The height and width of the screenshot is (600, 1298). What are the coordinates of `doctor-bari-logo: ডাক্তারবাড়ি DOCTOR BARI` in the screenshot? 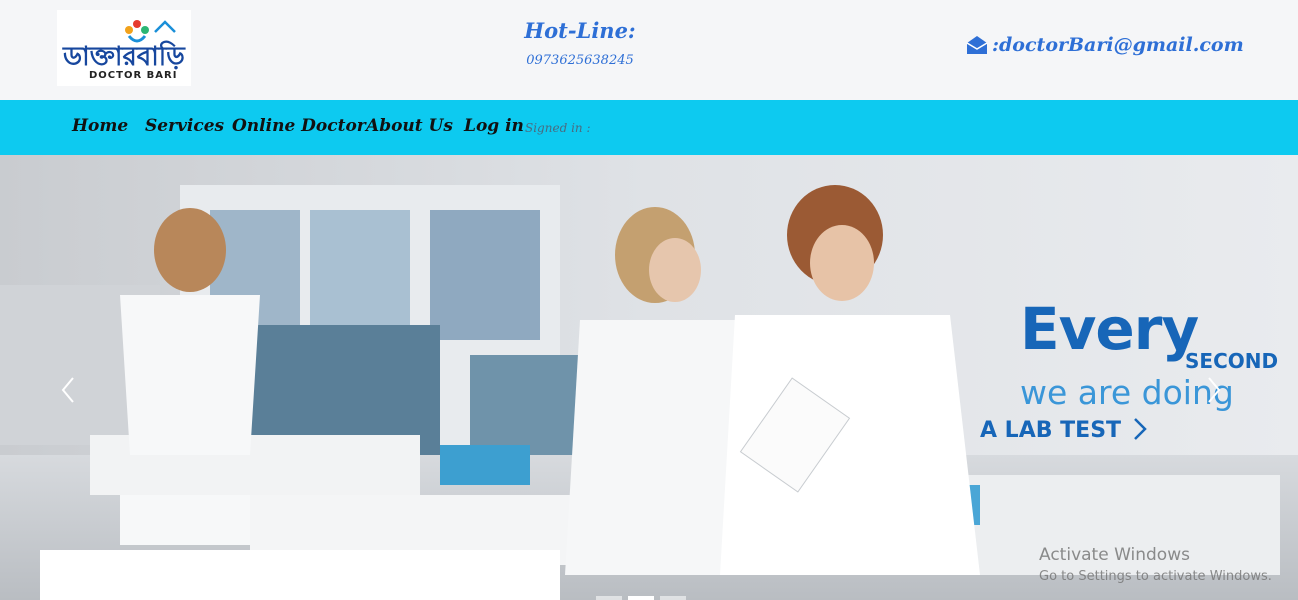 It's located at (124, 48).